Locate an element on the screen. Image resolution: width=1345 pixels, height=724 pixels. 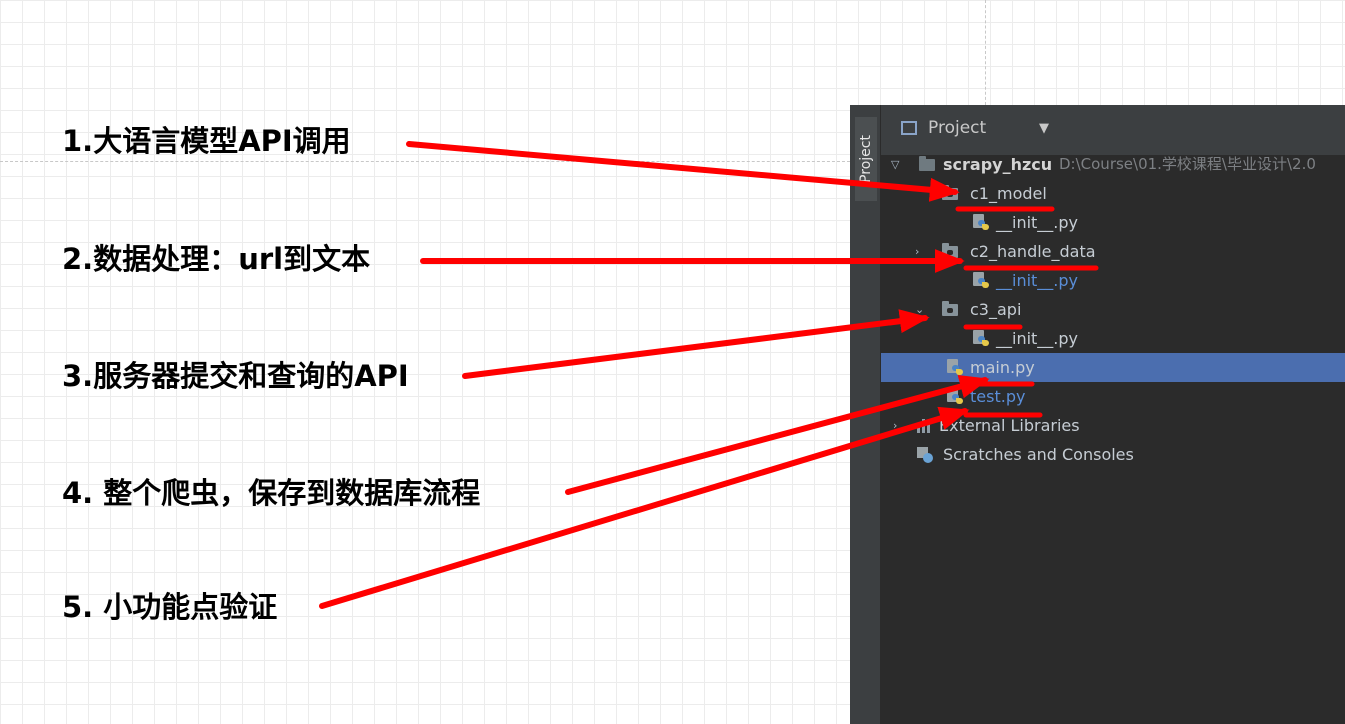
tree-item-c2-handle-data: › c2_handle_data is located at coordinates (1113, 251).